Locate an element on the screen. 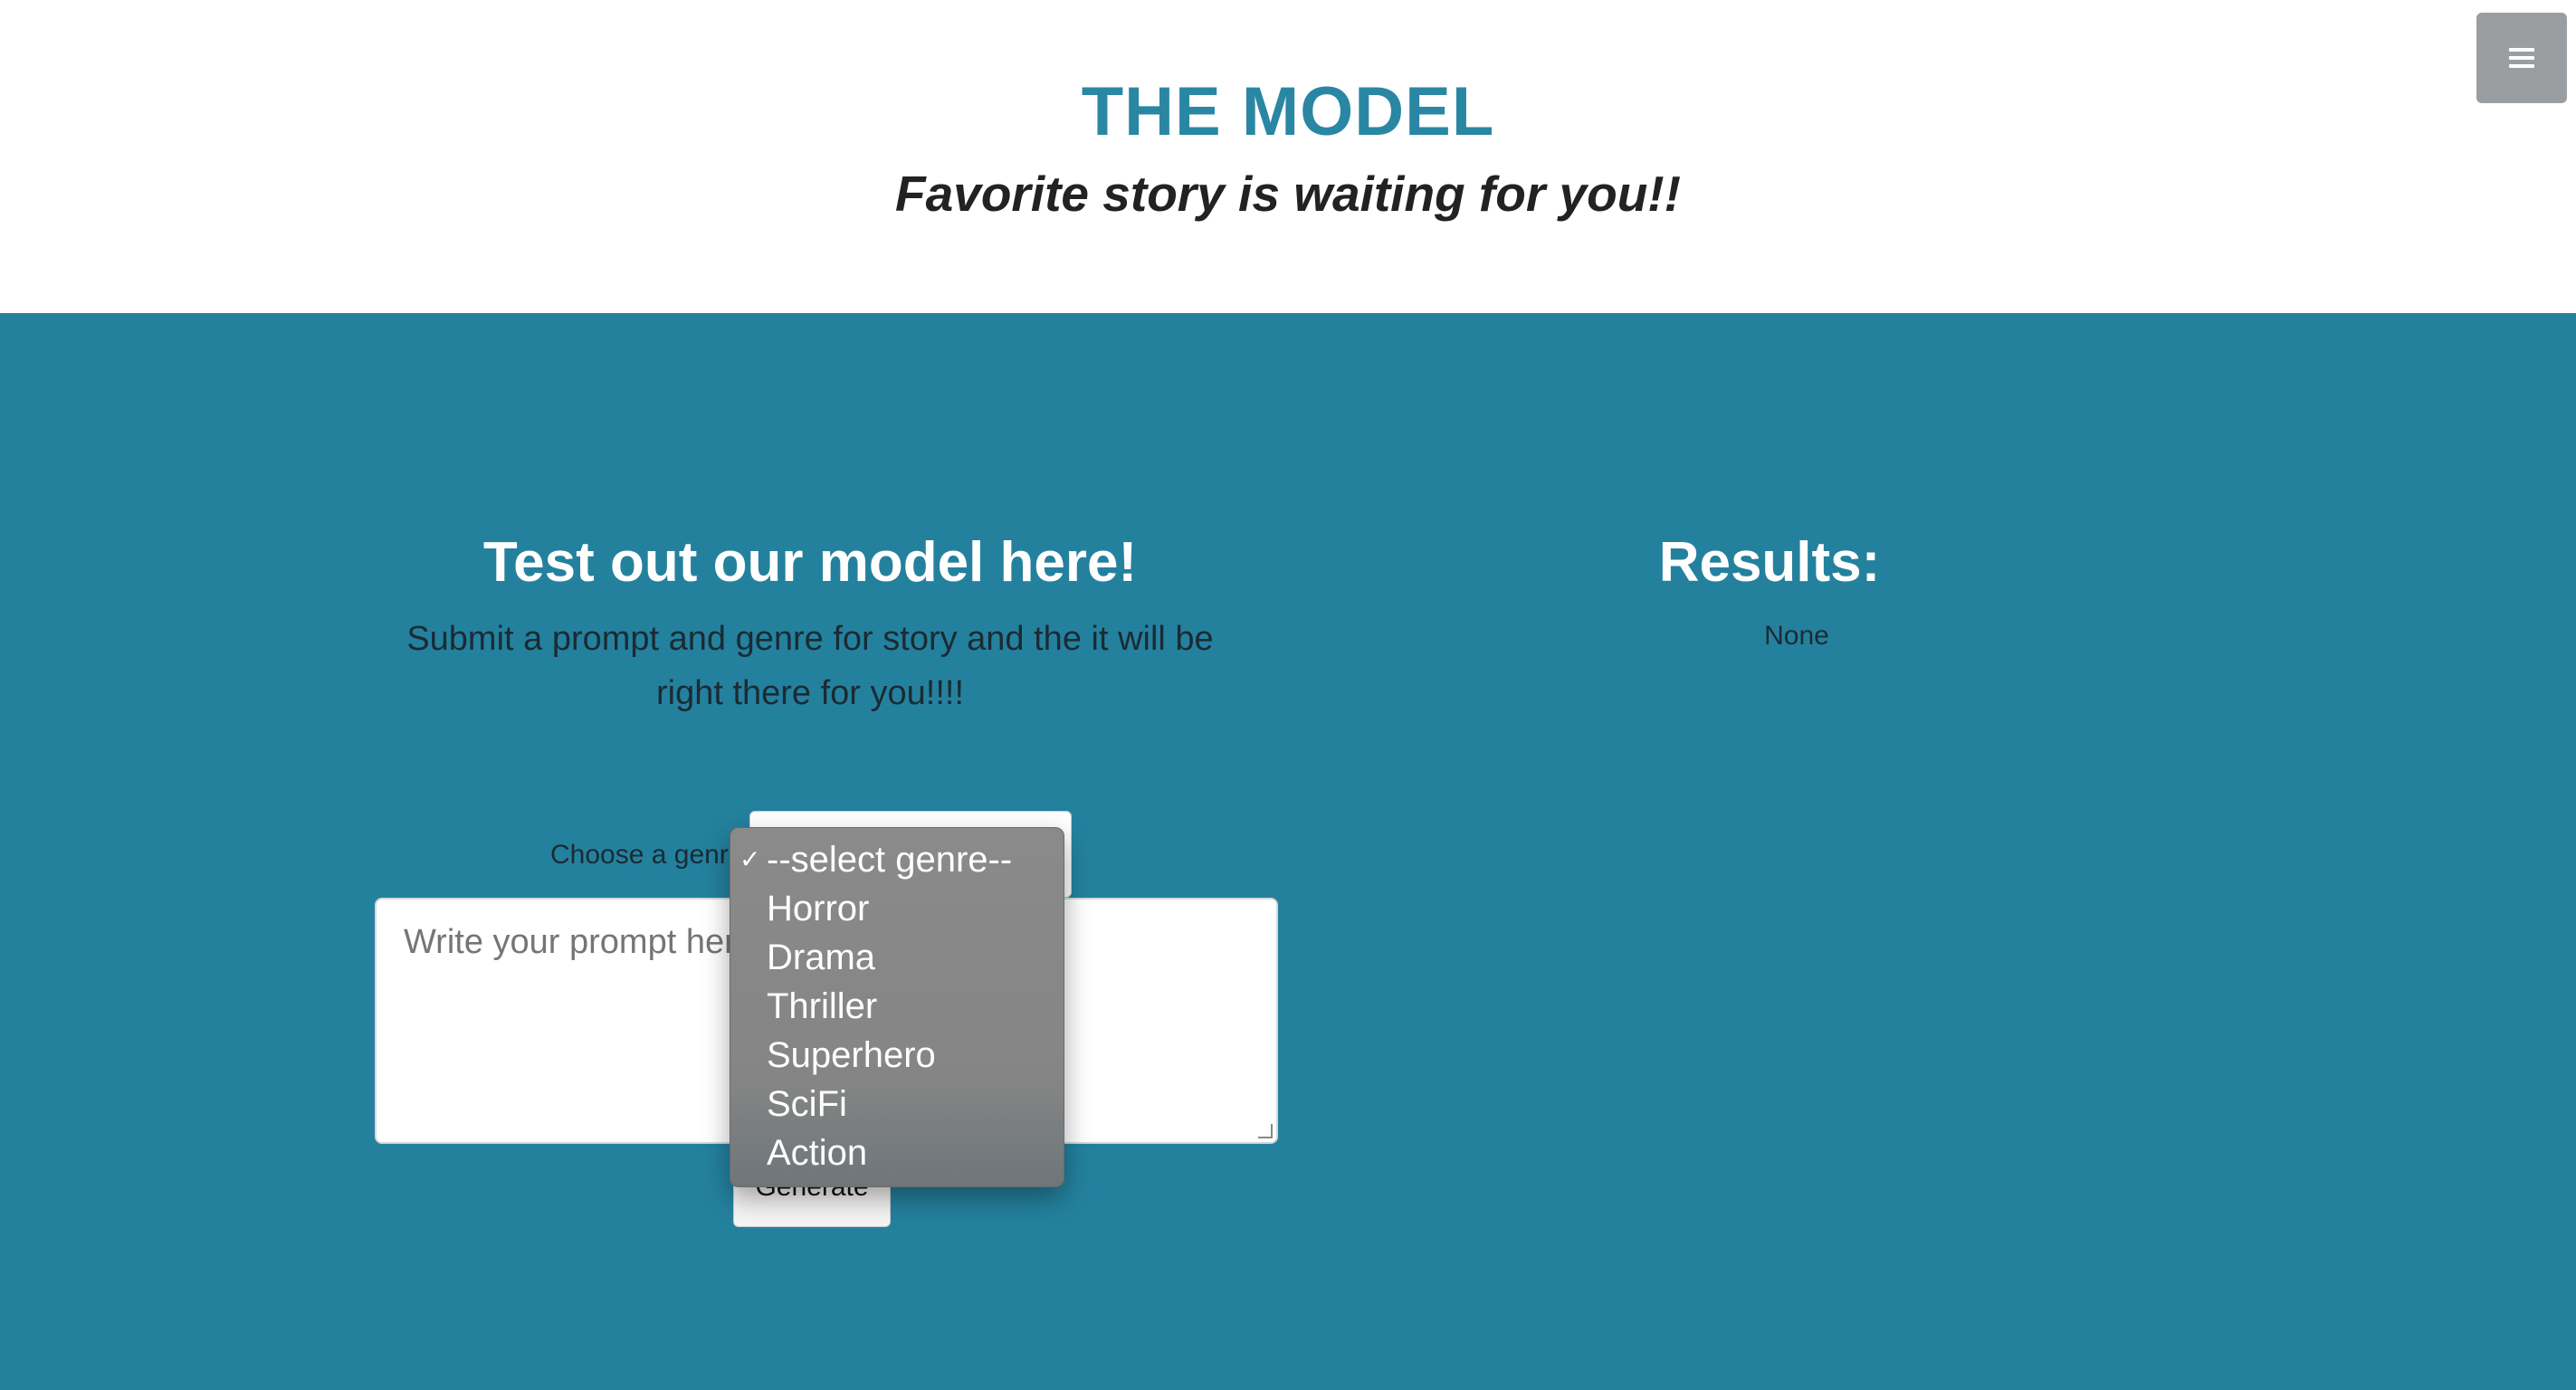 The width and height of the screenshot is (2576, 1390). checkmark-icon: ✓ is located at coordinates (750, 859).